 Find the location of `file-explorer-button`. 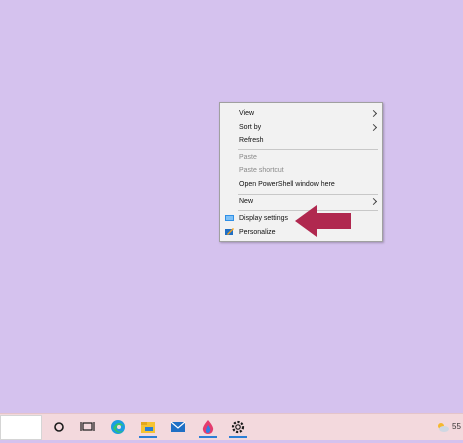

file-explorer-button is located at coordinates (148, 427).